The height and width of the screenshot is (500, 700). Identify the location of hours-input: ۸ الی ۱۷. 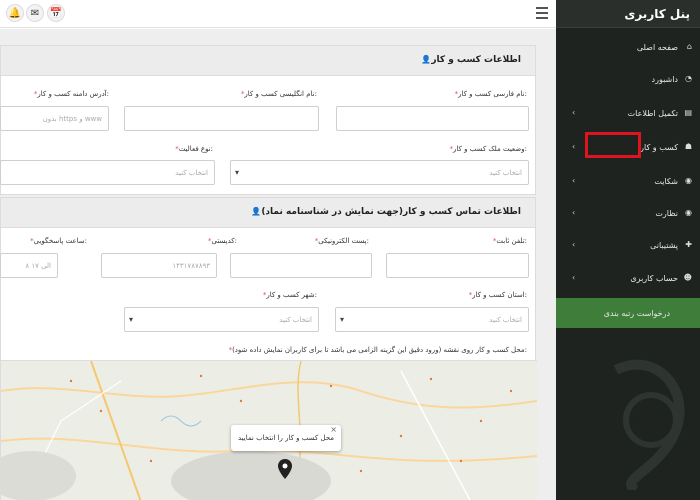
(29, 265).